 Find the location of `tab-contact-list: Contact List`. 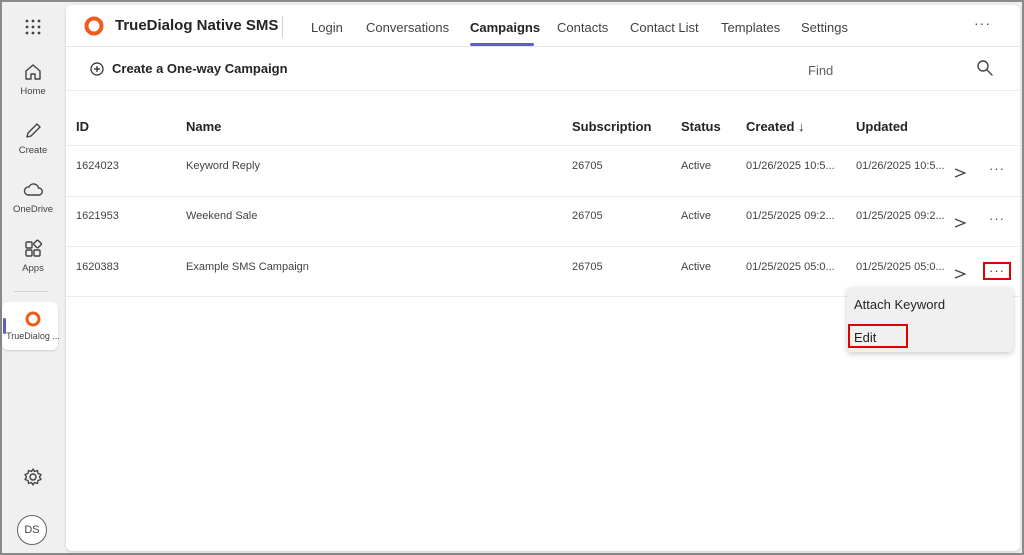

tab-contact-list: Contact List is located at coordinates (664, 27).